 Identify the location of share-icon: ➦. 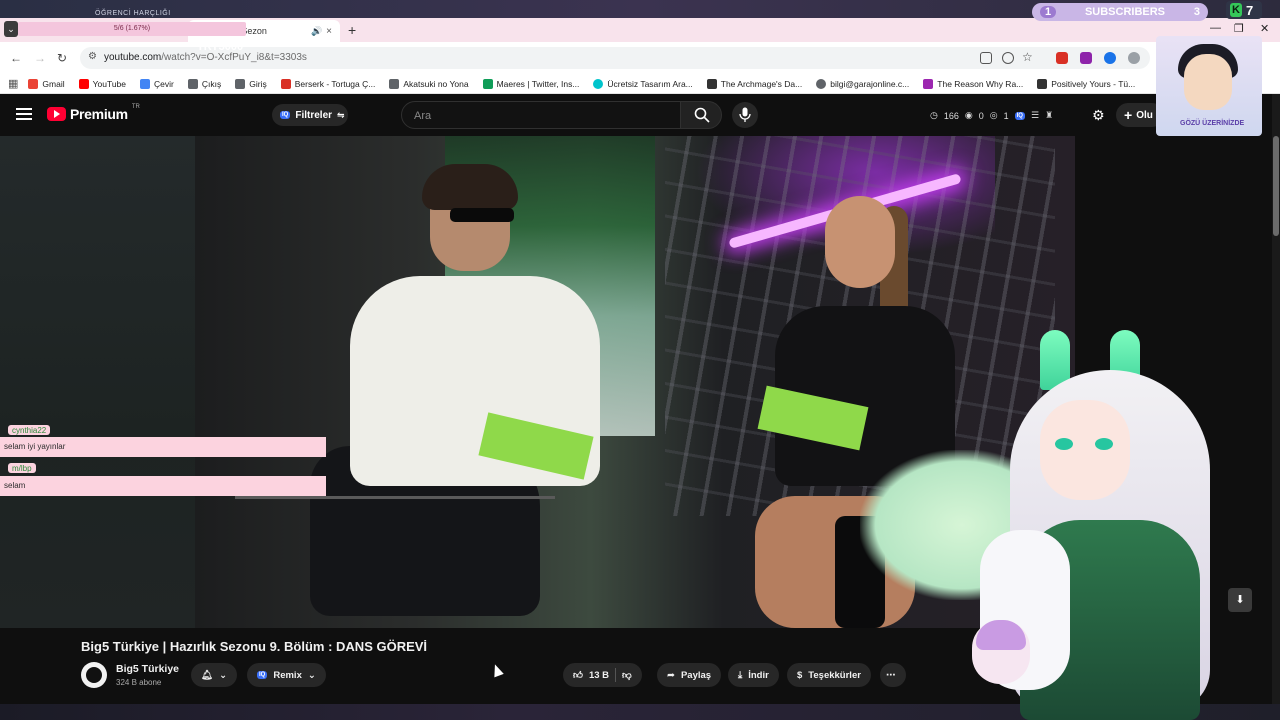
(671, 675).